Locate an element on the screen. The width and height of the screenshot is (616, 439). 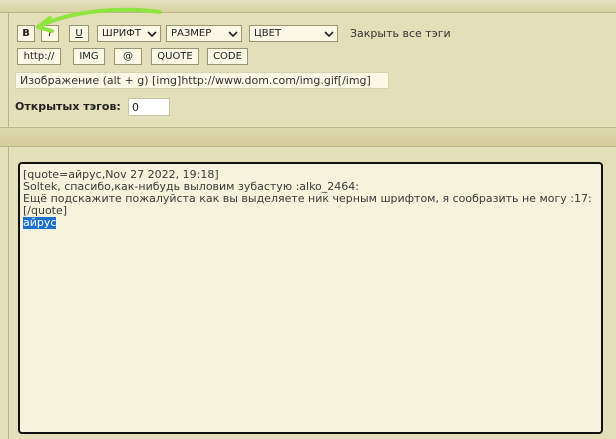
font-select: ШРИФТ is located at coordinates (129, 33).